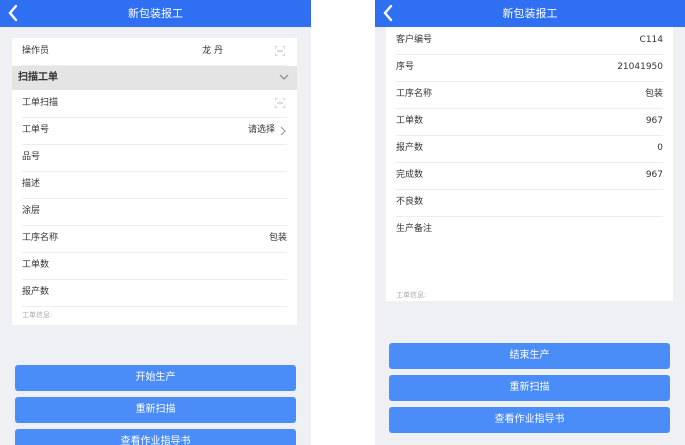 This screenshot has width=685, height=445. What do you see at coordinates (529, 68) in the screenshot?
I see `serial-number-row: 序号 21041950` at bounding box center [529, 68].